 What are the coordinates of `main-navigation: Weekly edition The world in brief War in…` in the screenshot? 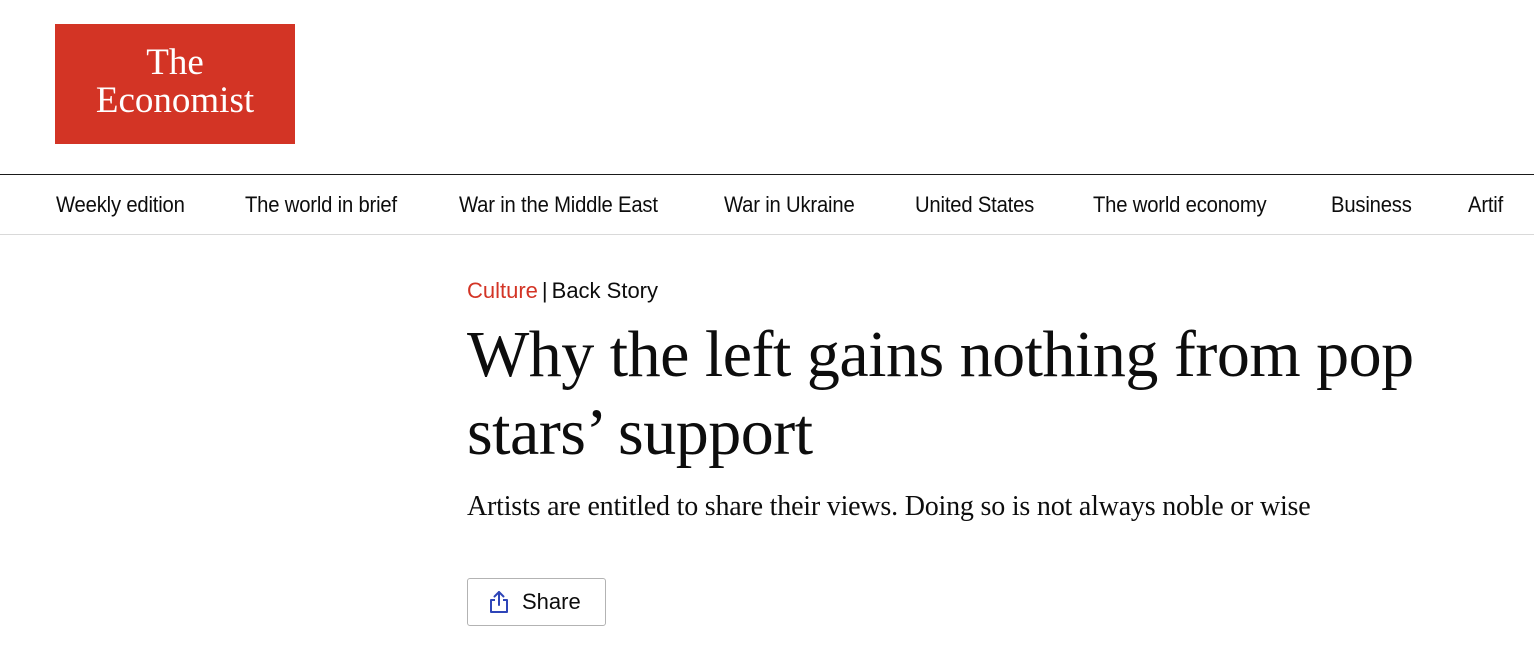 It's located at (767, 204).